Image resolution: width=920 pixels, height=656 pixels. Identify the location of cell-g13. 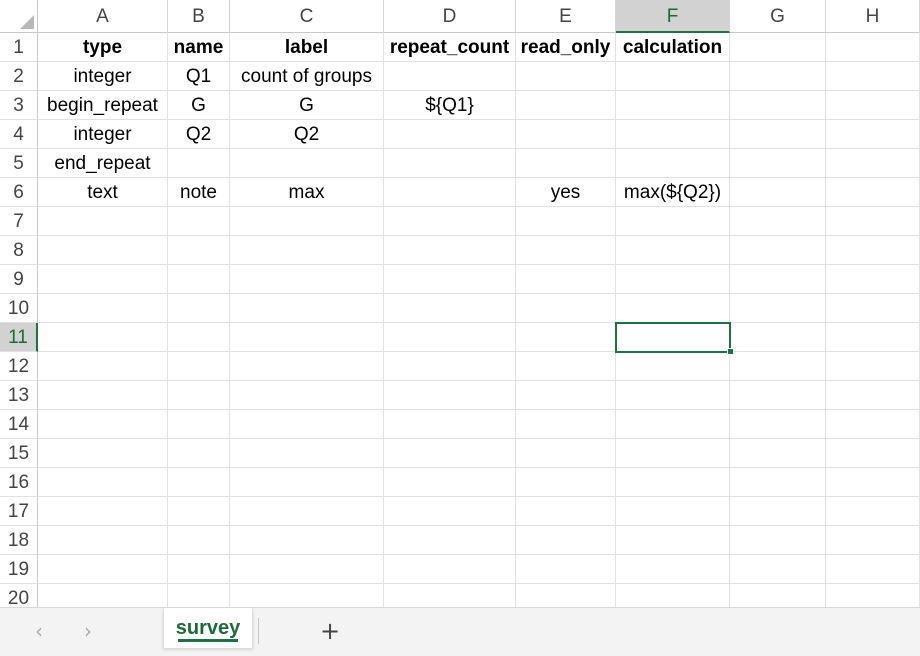
(778, 395).